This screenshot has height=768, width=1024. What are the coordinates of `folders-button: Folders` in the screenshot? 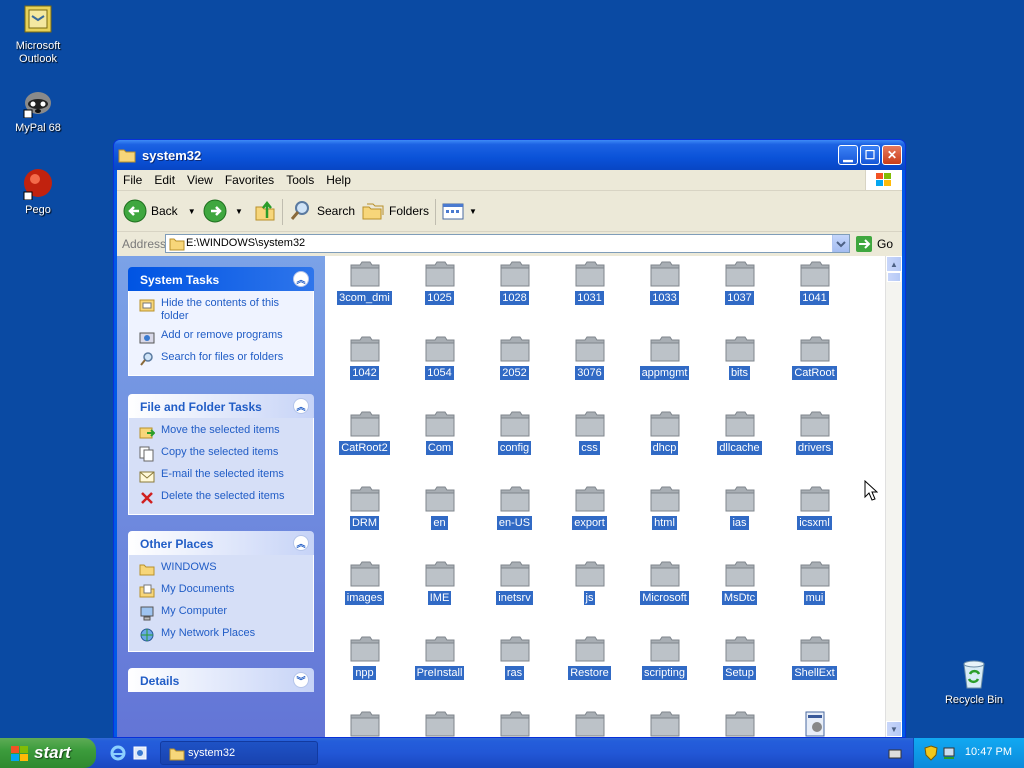 It's located at (395, 211).